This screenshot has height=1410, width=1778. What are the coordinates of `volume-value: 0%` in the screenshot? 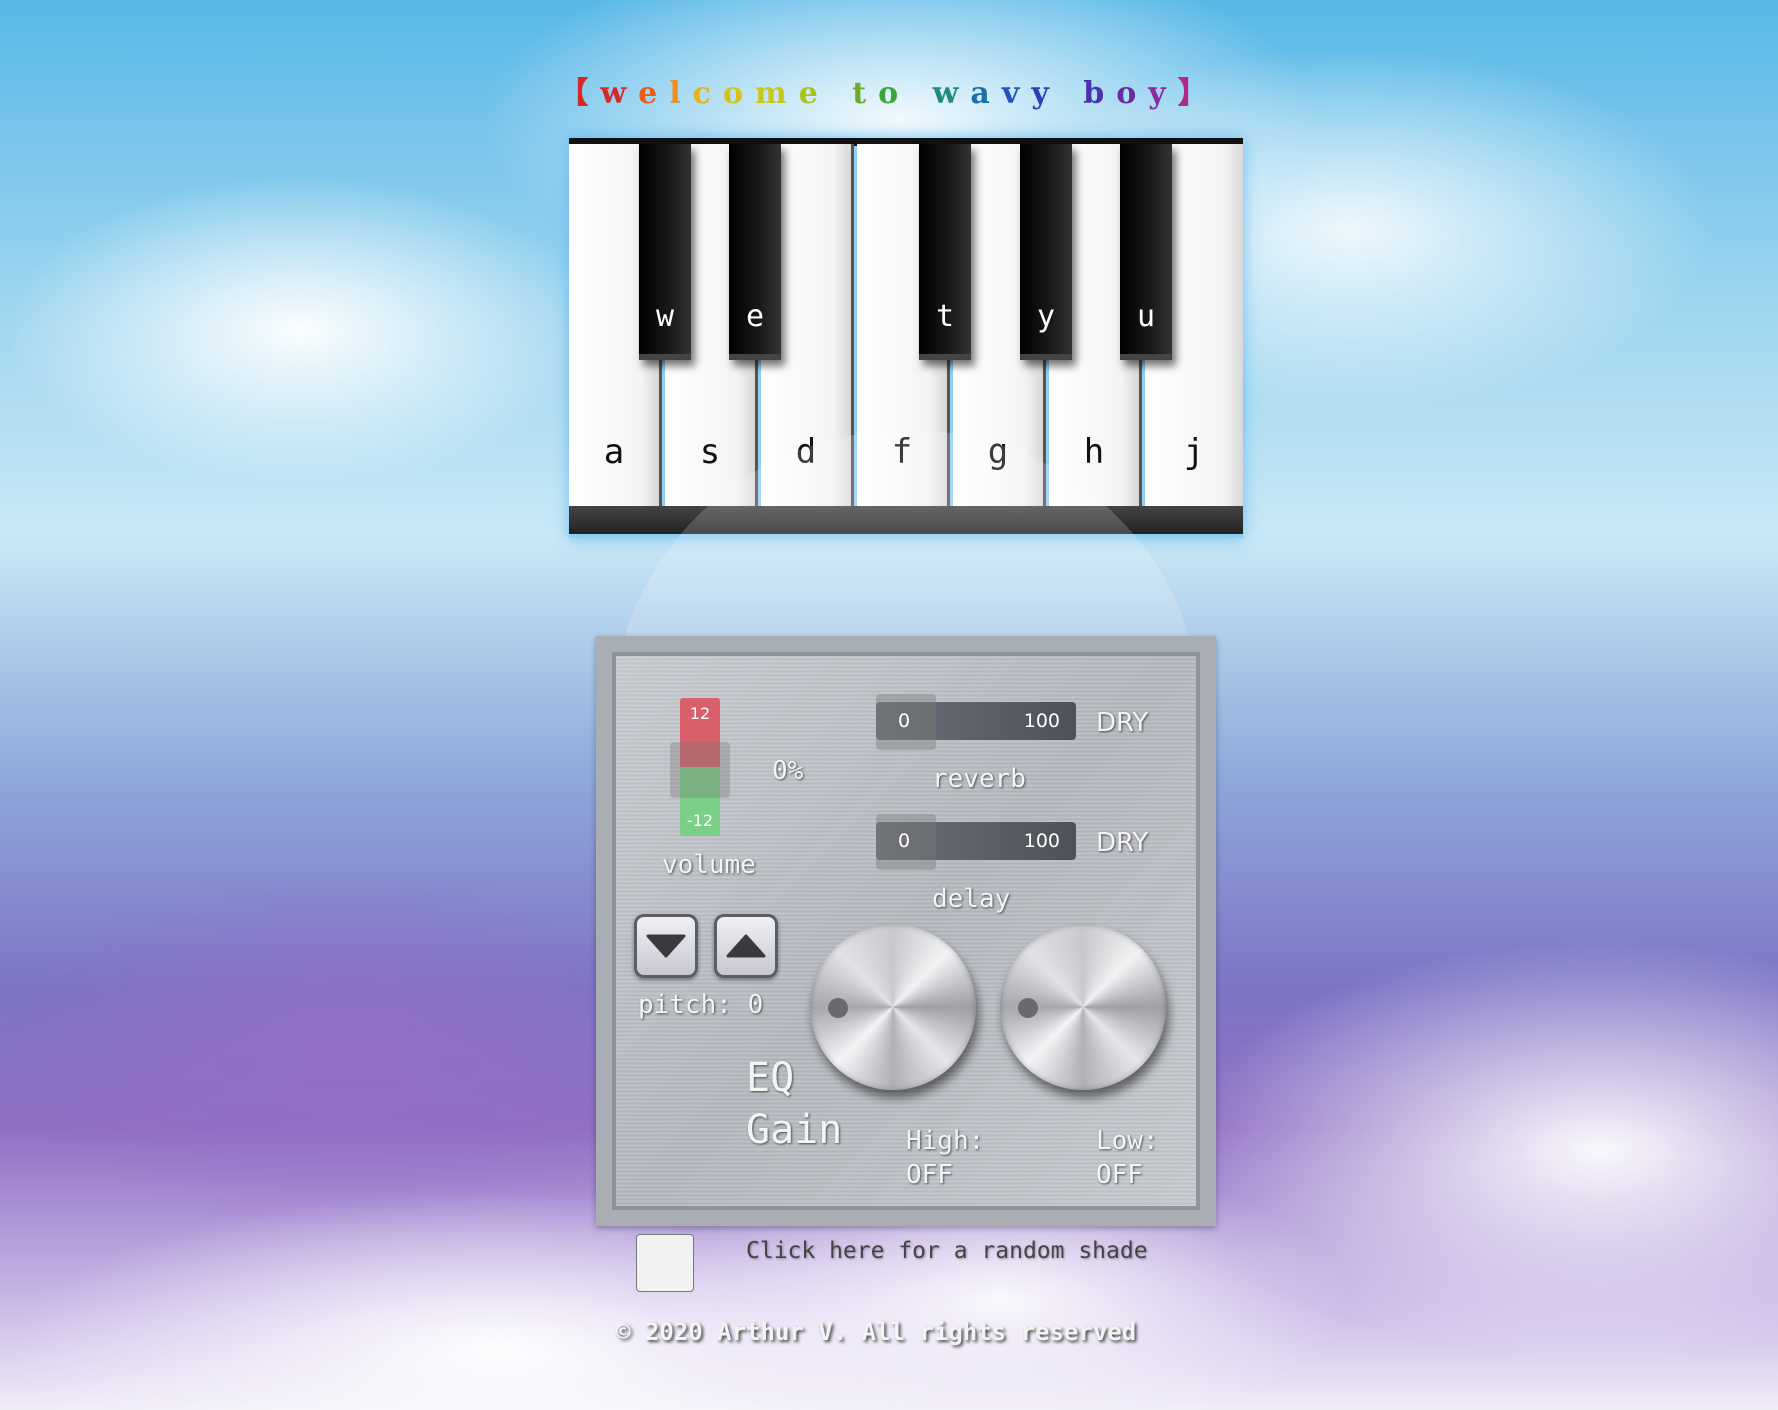 It's located at (788, 771).